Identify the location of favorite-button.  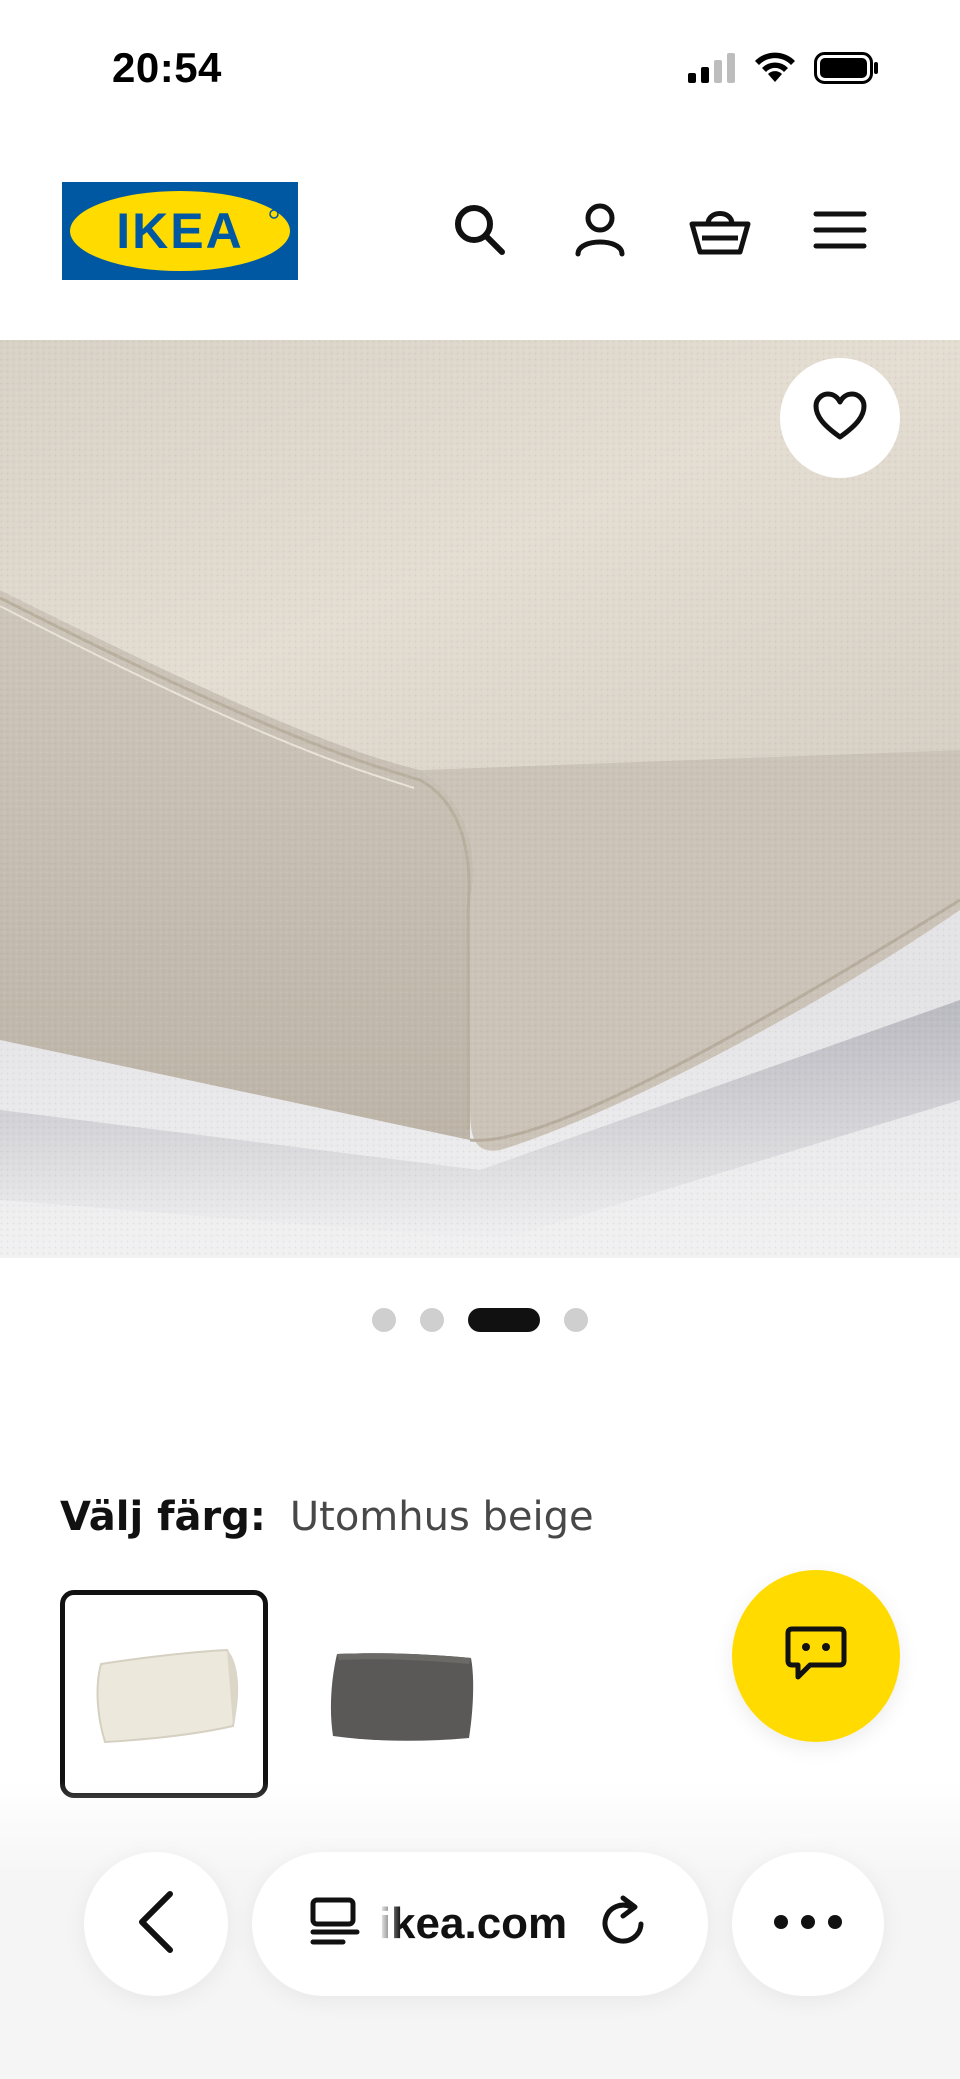
(840, 418).